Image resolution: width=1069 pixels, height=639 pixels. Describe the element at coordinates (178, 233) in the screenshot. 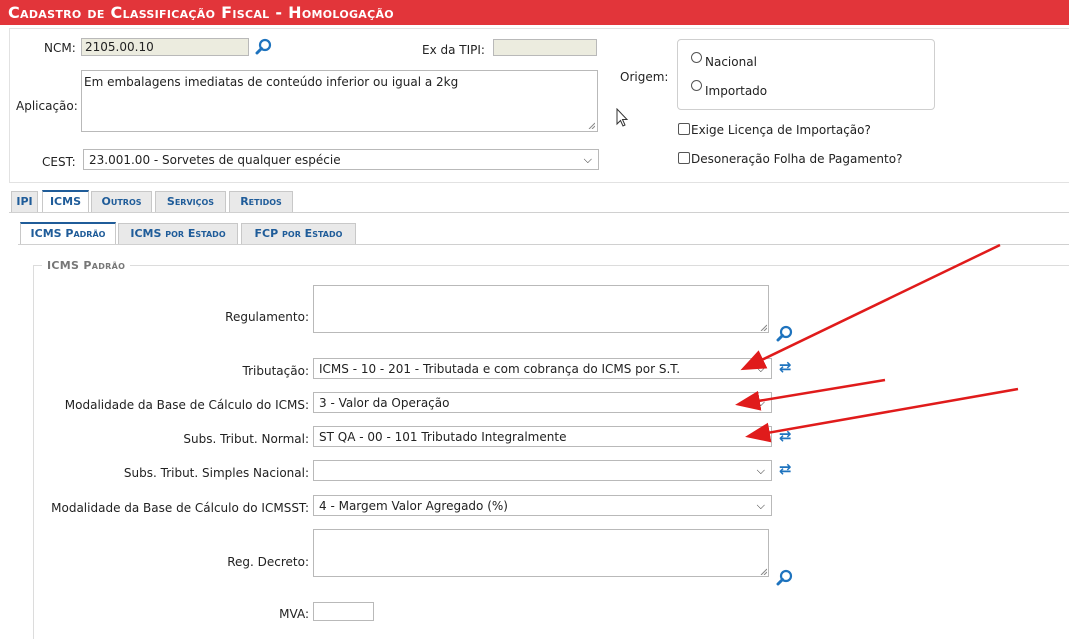

I see `subtab-icms-por-estado: ICMS por Estado` at that location.